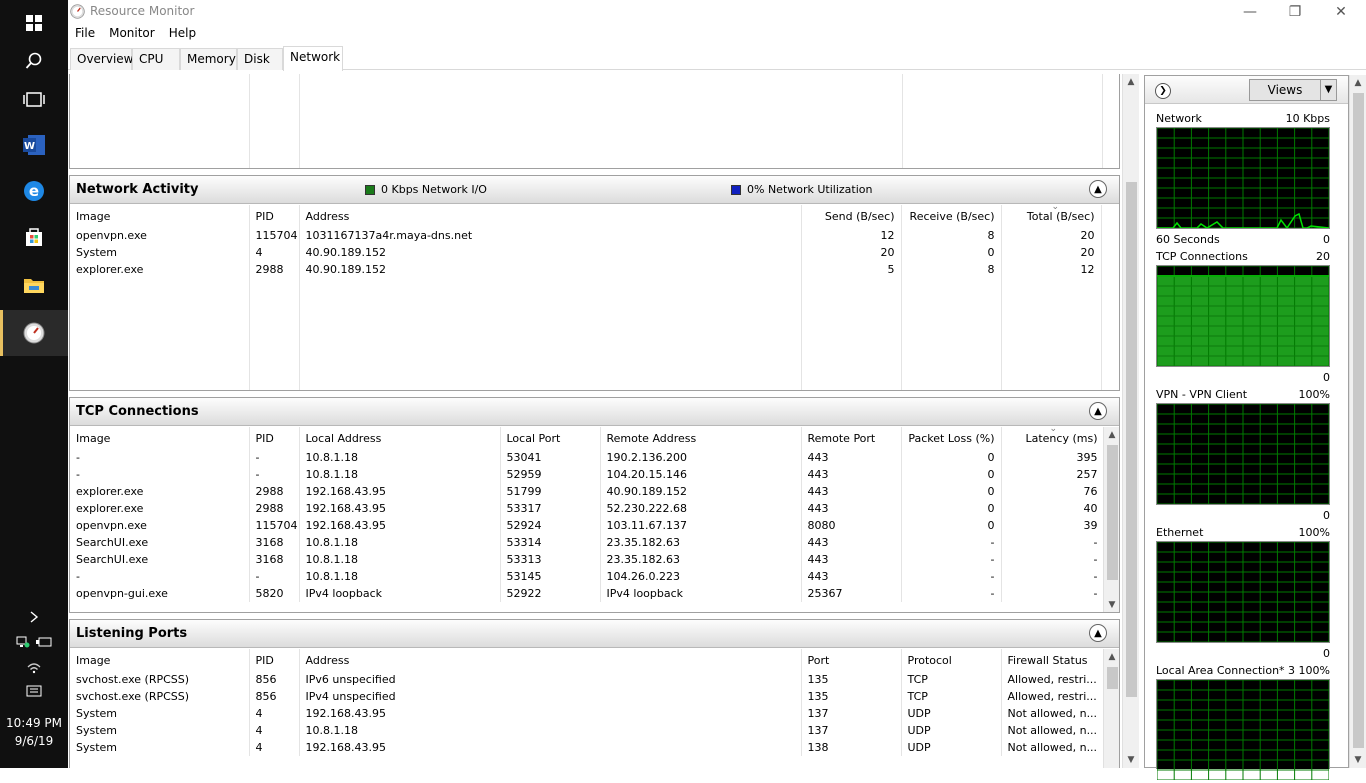  I want to click on table-cell: 53313, so click(550, 559).